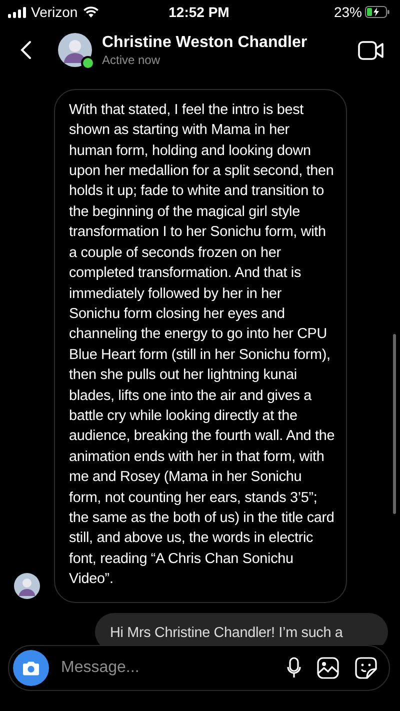 This screenshot has height=711, width=400. What do you see at coordinates (328, 668) in the screenshot?
I see `image-icon` at bounding box center [328, 668].